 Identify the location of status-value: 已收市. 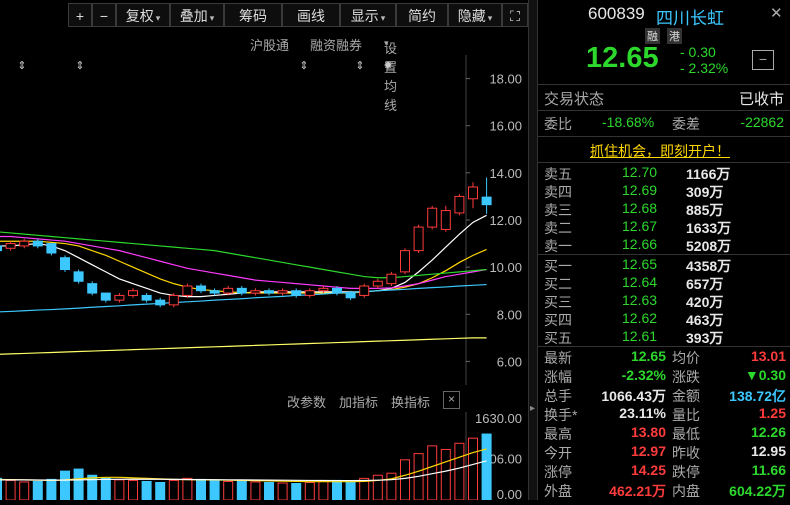
(761, 99).